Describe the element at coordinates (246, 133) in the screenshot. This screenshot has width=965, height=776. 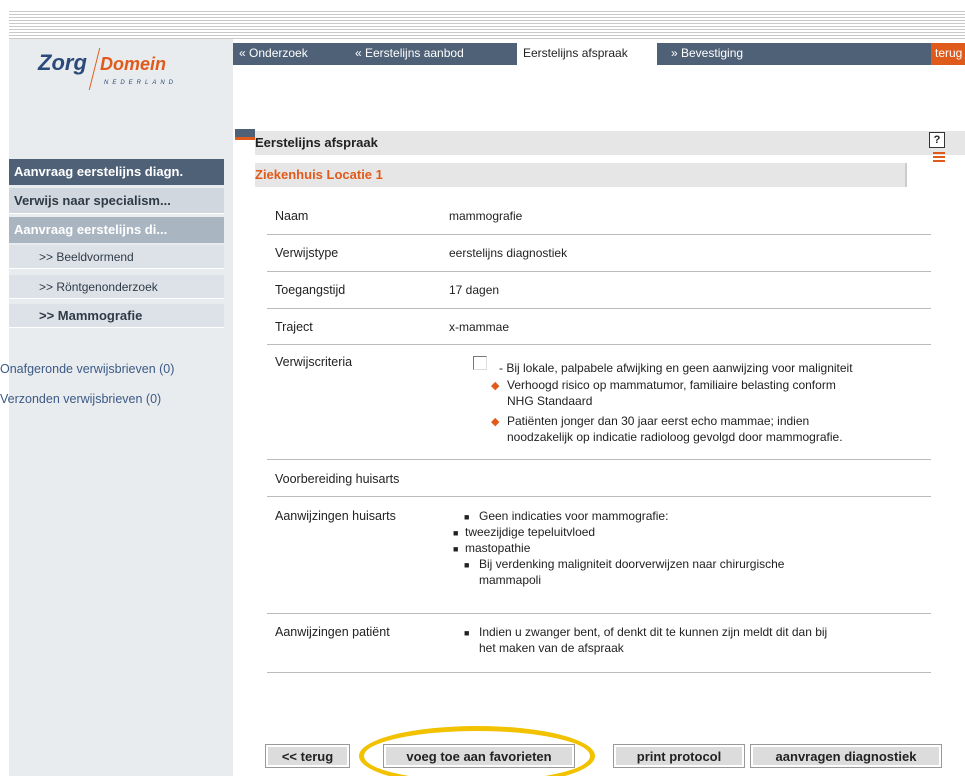
I see `panel-marker-icon` at that location.